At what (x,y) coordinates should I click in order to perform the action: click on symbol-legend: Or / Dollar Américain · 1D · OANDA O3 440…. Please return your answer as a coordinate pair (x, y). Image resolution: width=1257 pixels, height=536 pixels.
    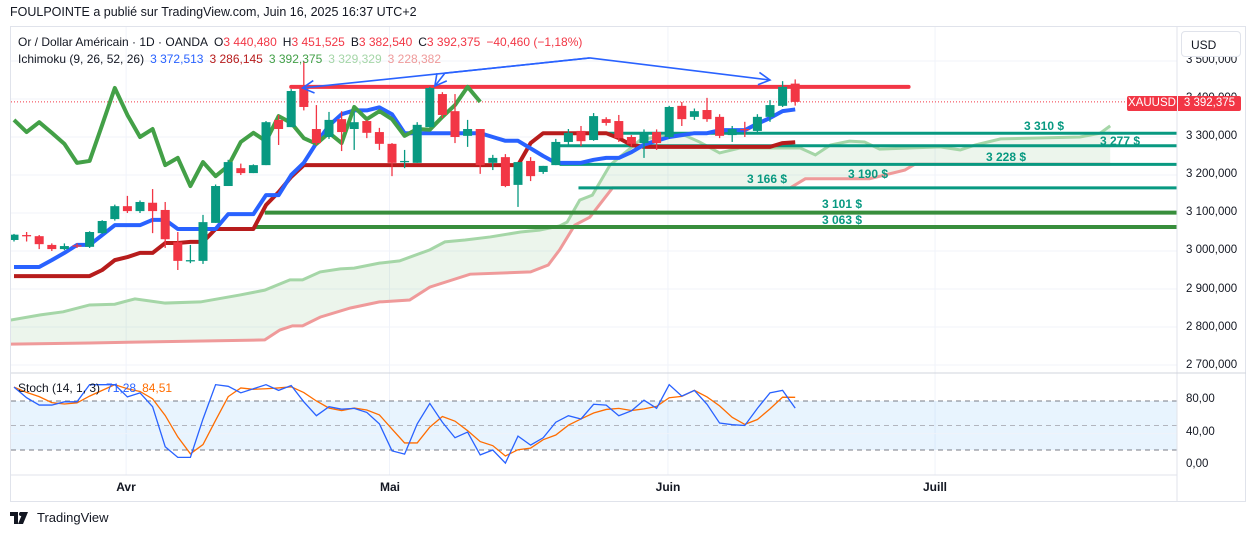
    Looking at the image, I should click on (303, 42).